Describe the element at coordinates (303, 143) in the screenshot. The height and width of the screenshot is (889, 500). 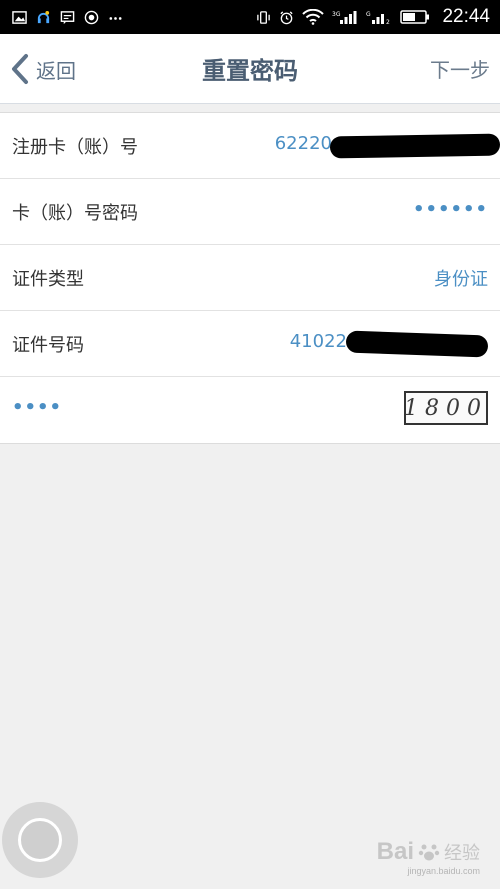
I see `card-number-input: 62220` at that location.